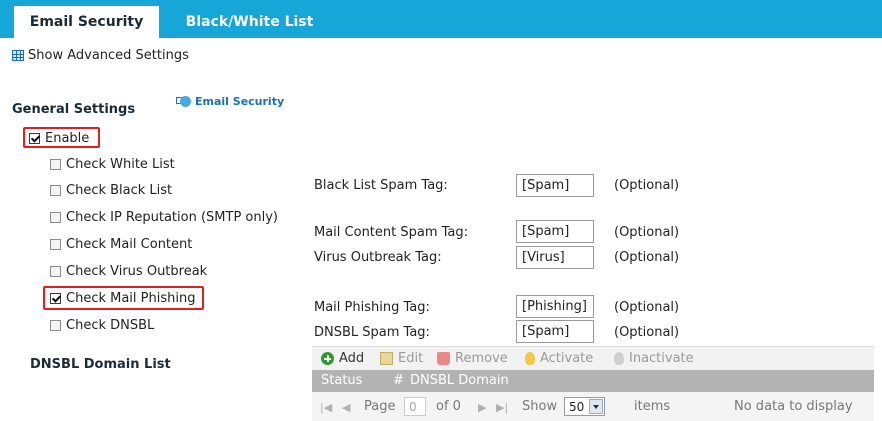 The height and width of the screenshot is (421, 882). Describe the element at coordinates (183, 101) in the screenshot. I see `help-icon` at that location.